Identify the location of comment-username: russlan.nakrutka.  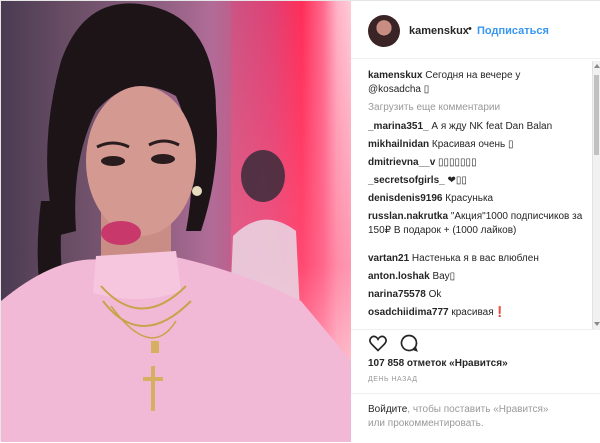
(408, 216).